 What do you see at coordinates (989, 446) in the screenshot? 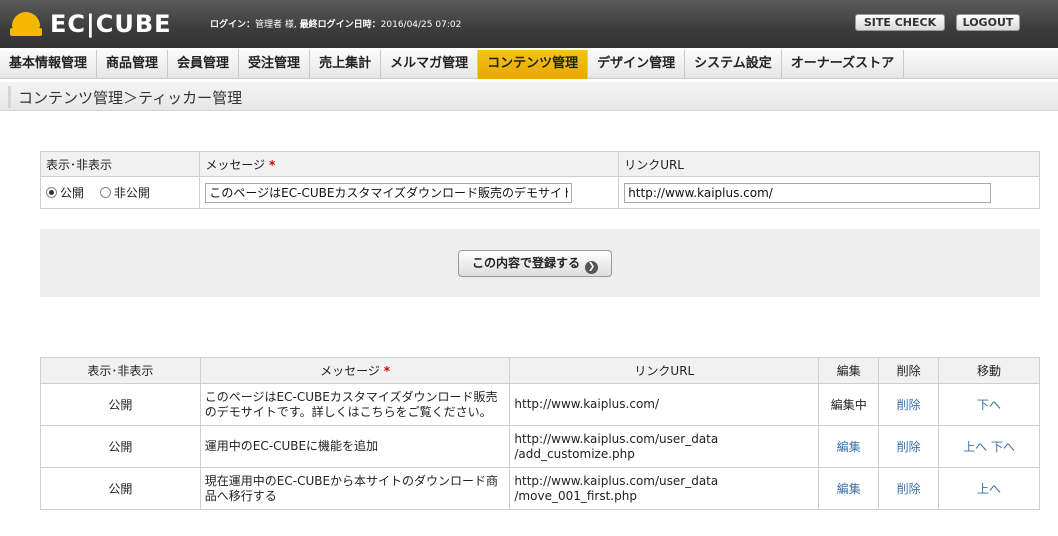
I see `row-move: 上へ 下へ` at bounding box center [989, 446].